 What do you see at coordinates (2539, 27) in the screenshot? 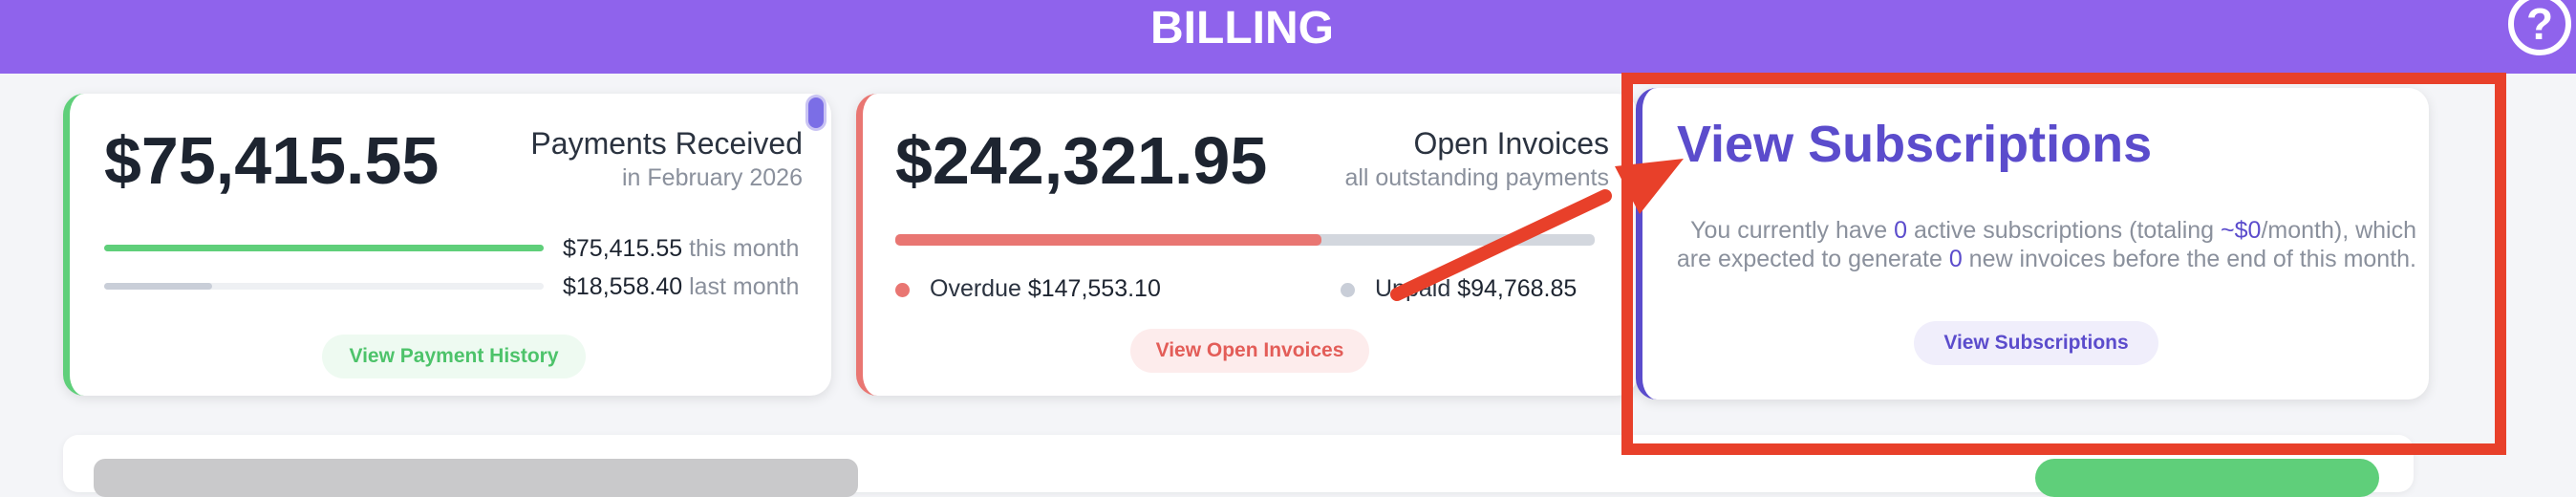
I see `help-icon: ?` at bounding box center [2539, 27].